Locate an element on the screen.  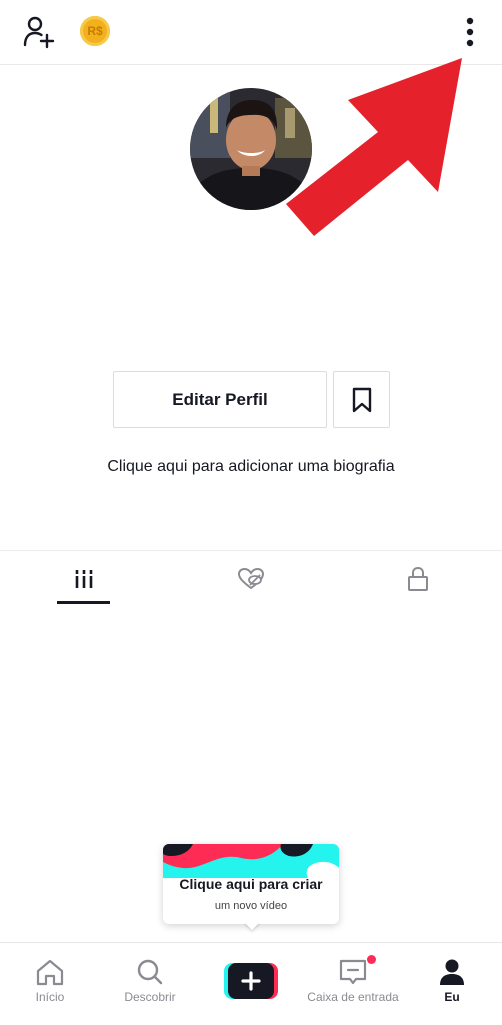
inbox-notification-dot is located at coordinates (371, 959).